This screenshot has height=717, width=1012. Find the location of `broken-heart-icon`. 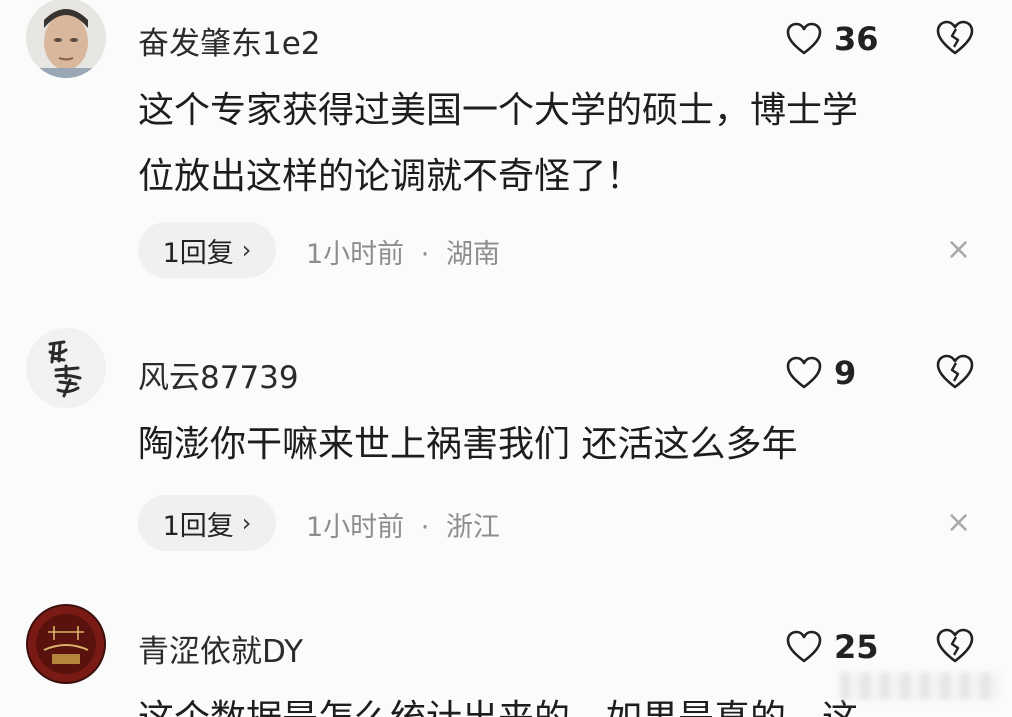

broken-heart-icon is located at coordinates (955, 646).